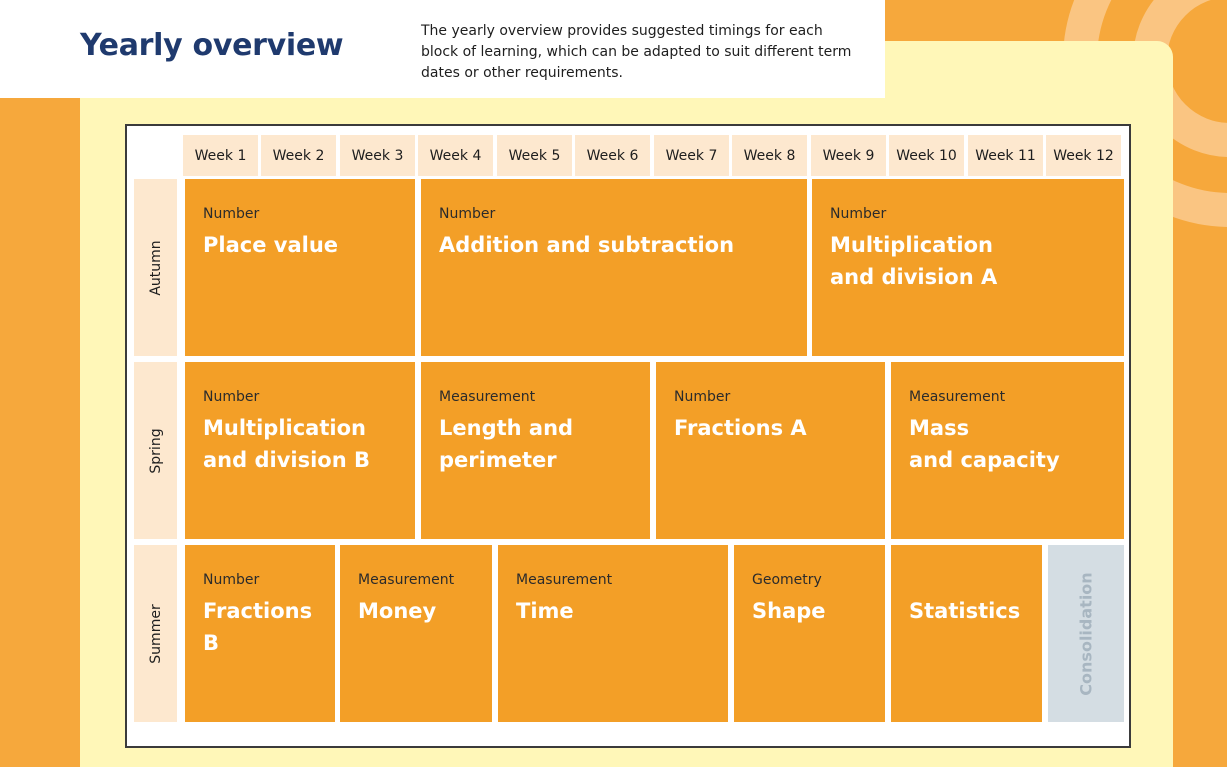  What do you see at coordinates (545, 611) in the screenshot?
I see `block-title: Time` at bounding box center [545, 611].